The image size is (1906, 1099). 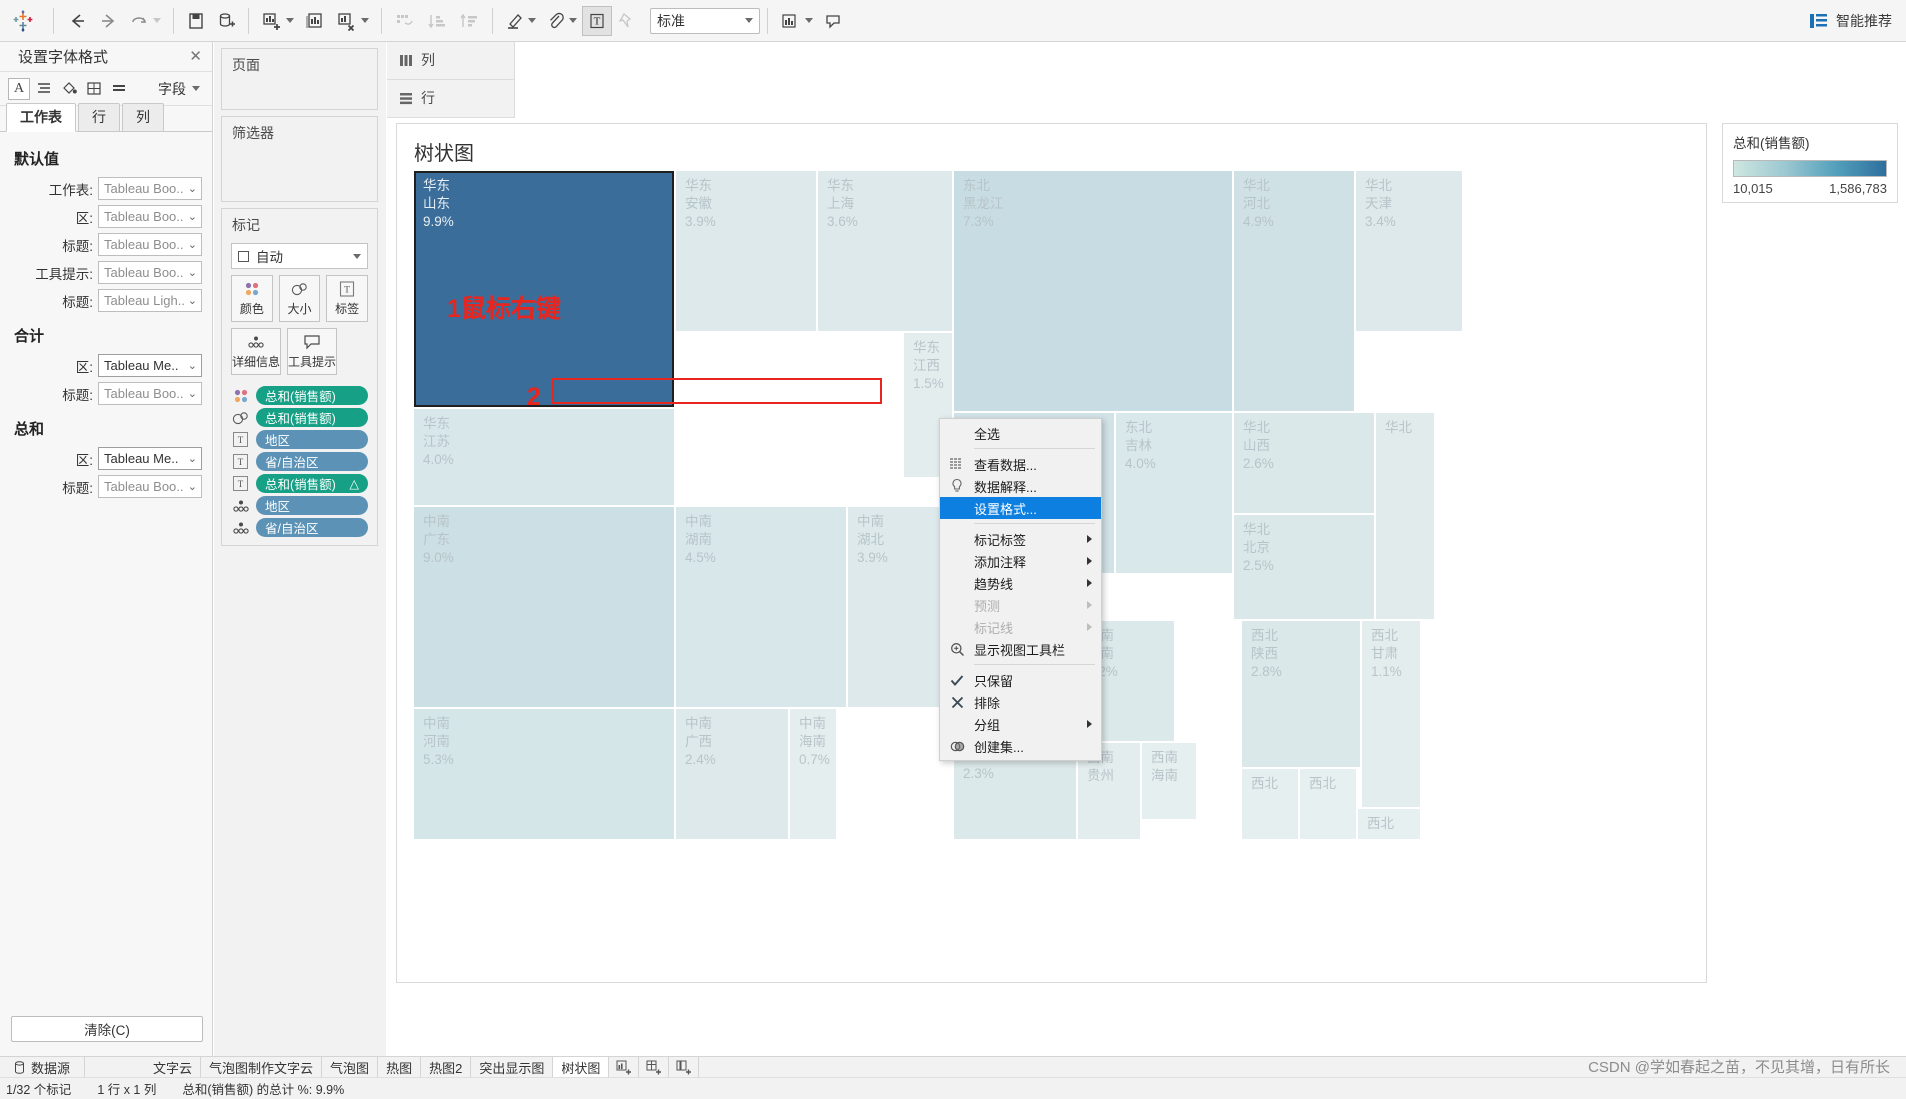 What do you see at coordinates (195, 56) in the screenshot?
I see `close-icon: ✕` at bounding box center [195, 56].